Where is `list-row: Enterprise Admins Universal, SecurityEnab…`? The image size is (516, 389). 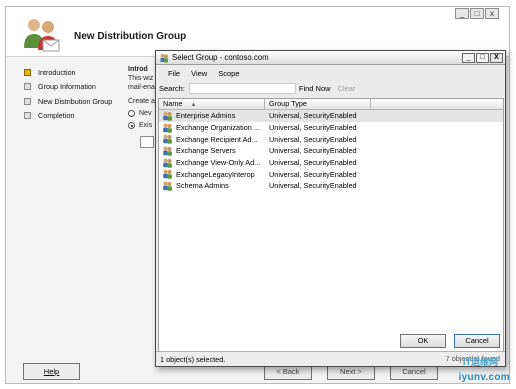
list-row: Enterprise Admins Universal, SecurityEnab… is located at coordinates (331, 116).